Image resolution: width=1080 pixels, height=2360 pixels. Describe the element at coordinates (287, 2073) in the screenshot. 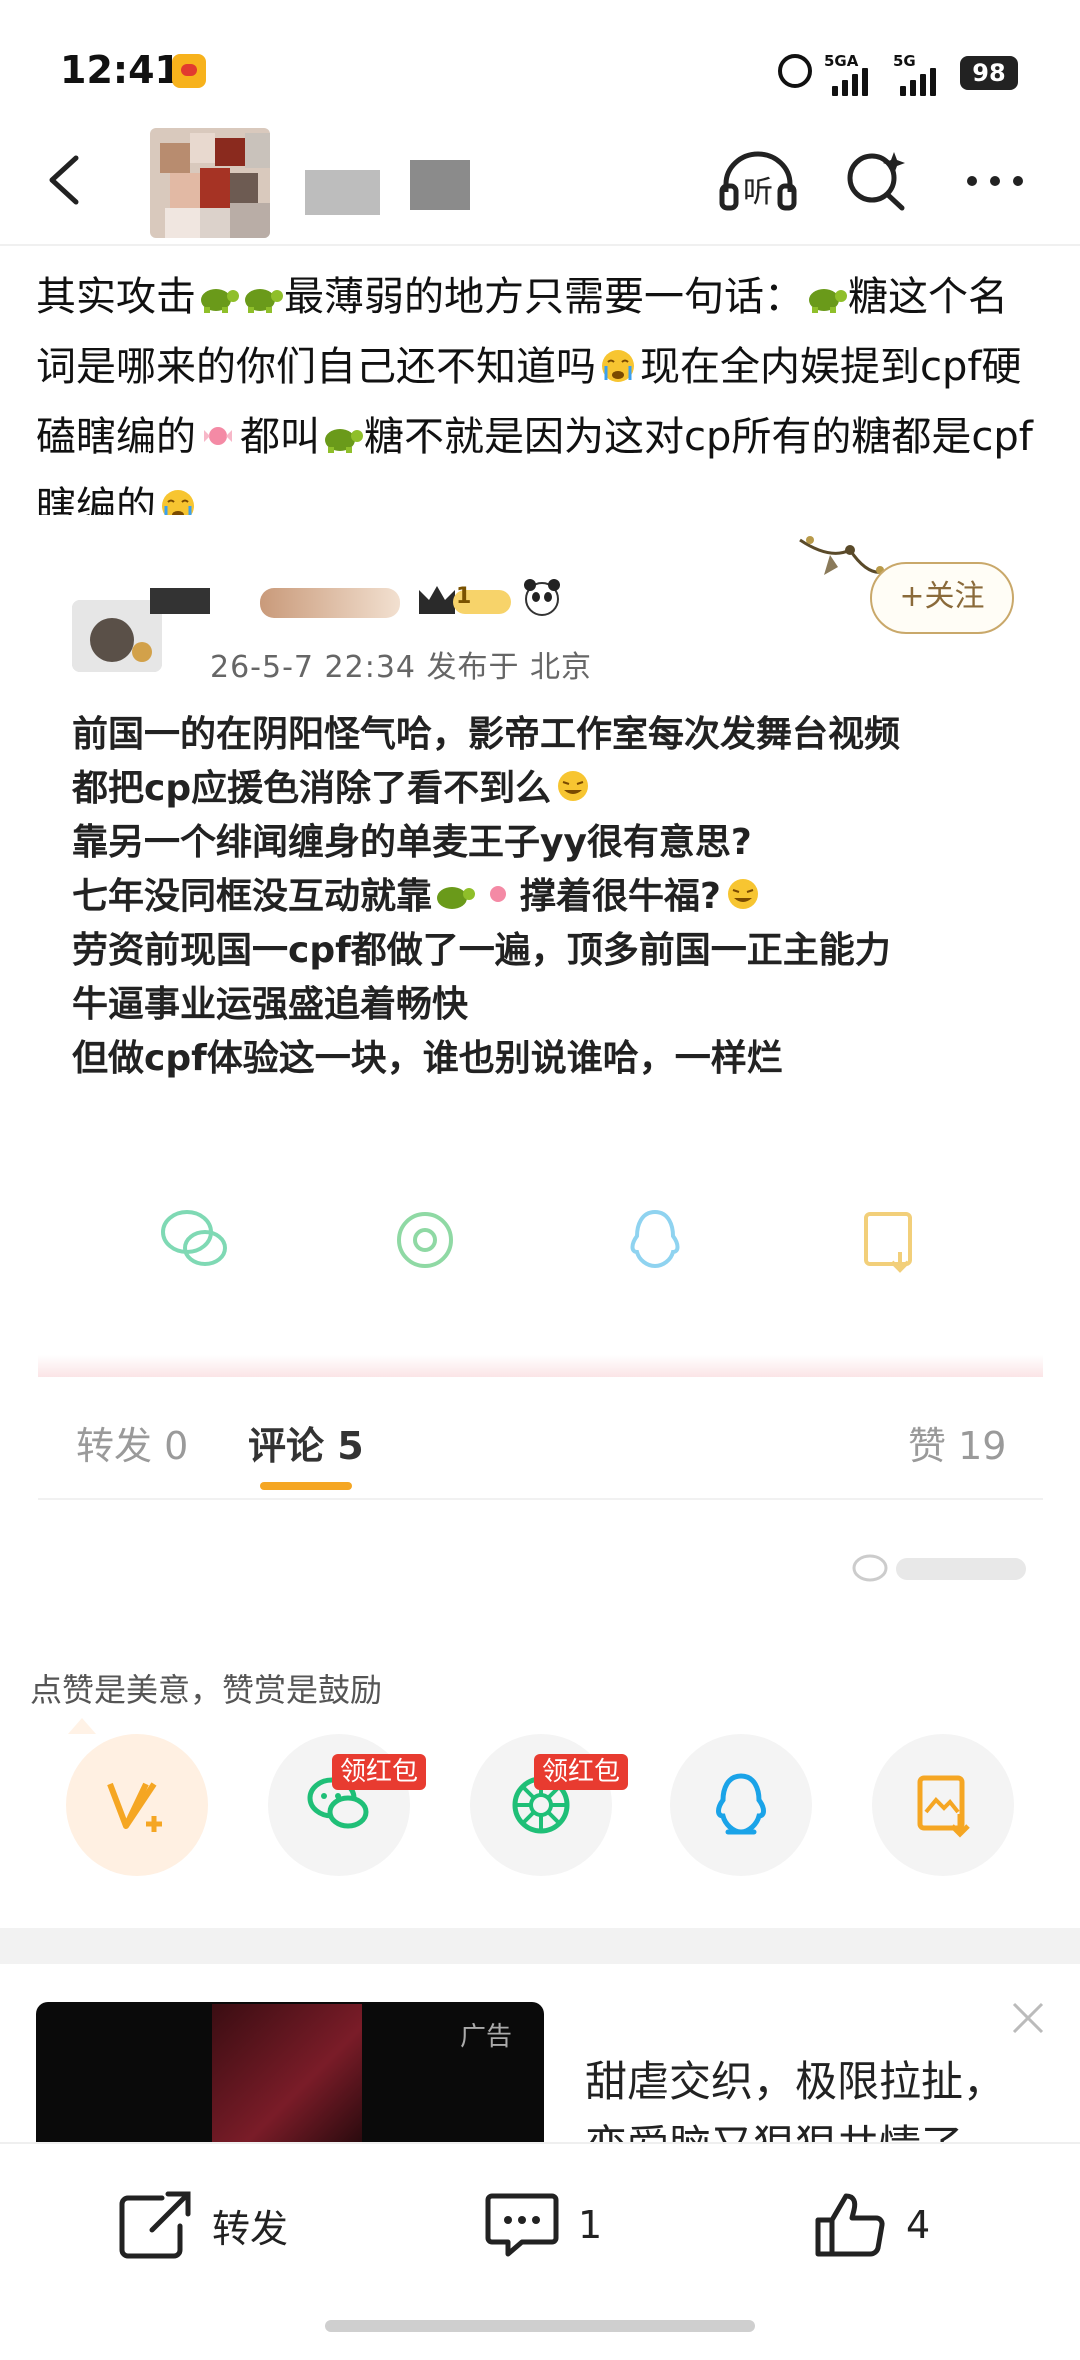

I see `ad-image-content` at that location.